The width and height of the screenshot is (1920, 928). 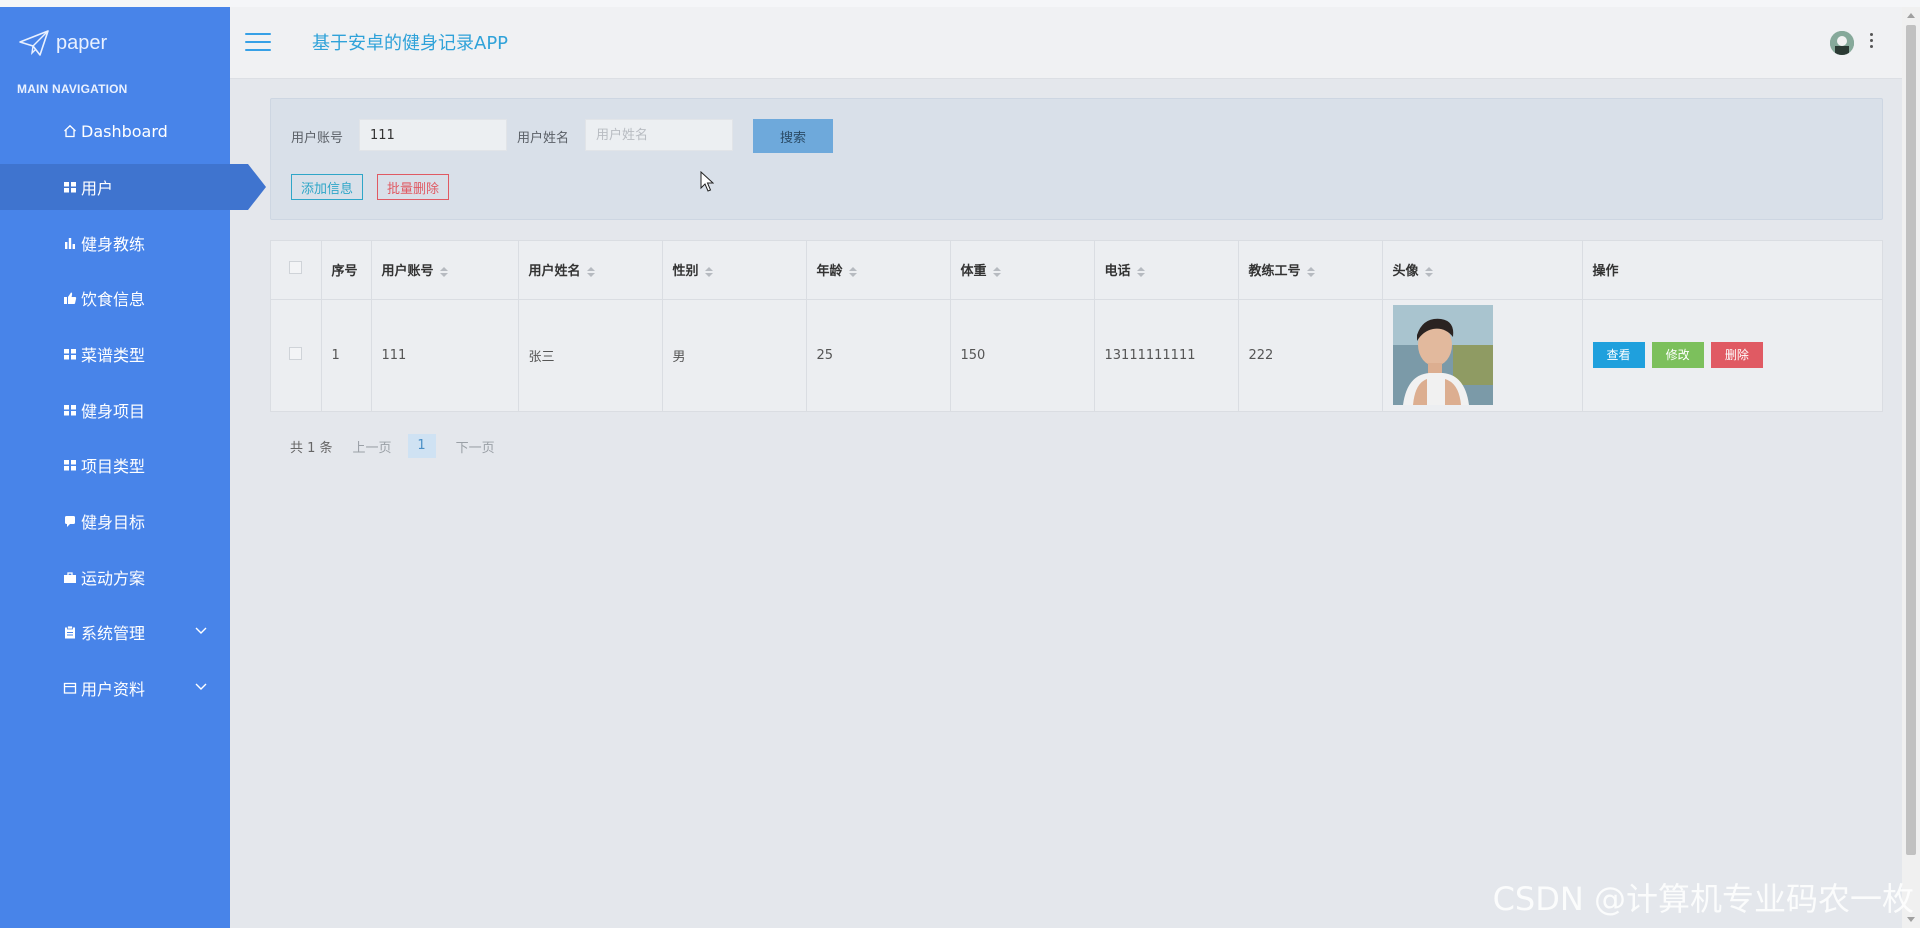 What do you see at coordinates (878, 355) in the screenshot?
I see `cell-age: 25` at bounding box center [878, 355].